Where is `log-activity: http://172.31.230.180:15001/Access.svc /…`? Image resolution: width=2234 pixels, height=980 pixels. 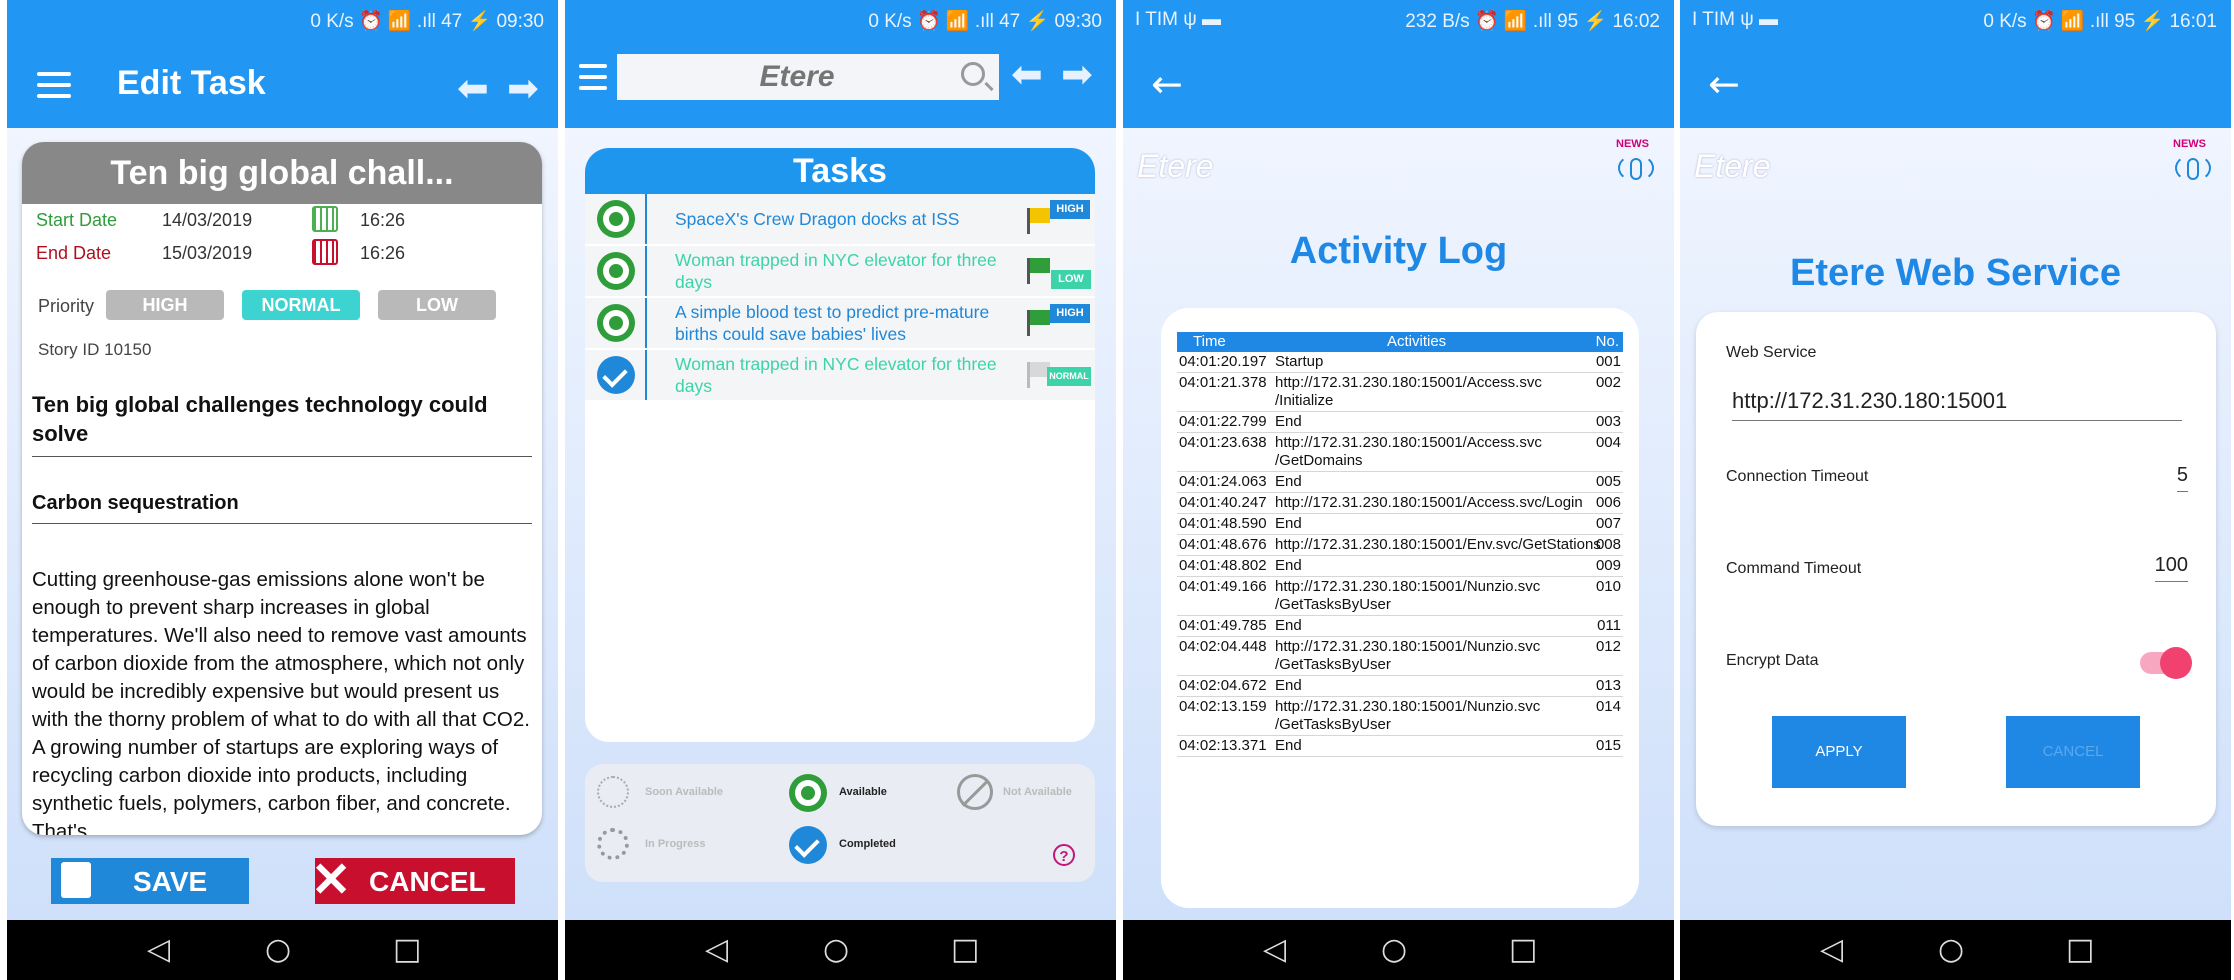 log-activity: http://172.31.230.180:15001/Access.svc /… is located at coordinates (1408, 451).